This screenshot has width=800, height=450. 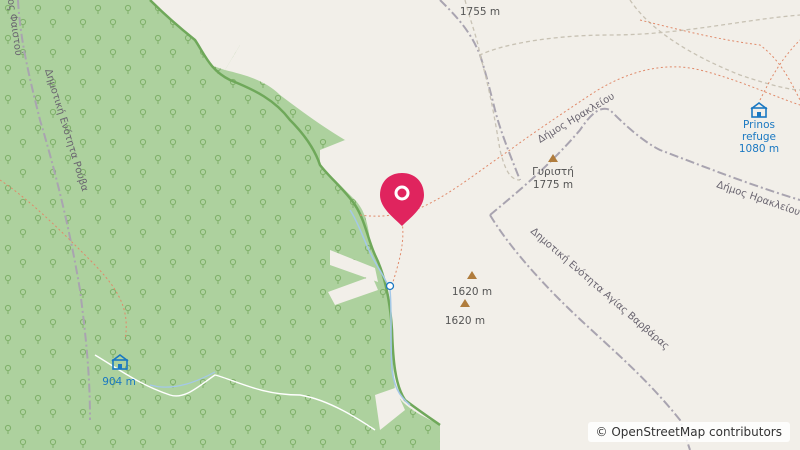 I want to click on peak-elevation-a: 1620 m, so click(x=472, y=292).